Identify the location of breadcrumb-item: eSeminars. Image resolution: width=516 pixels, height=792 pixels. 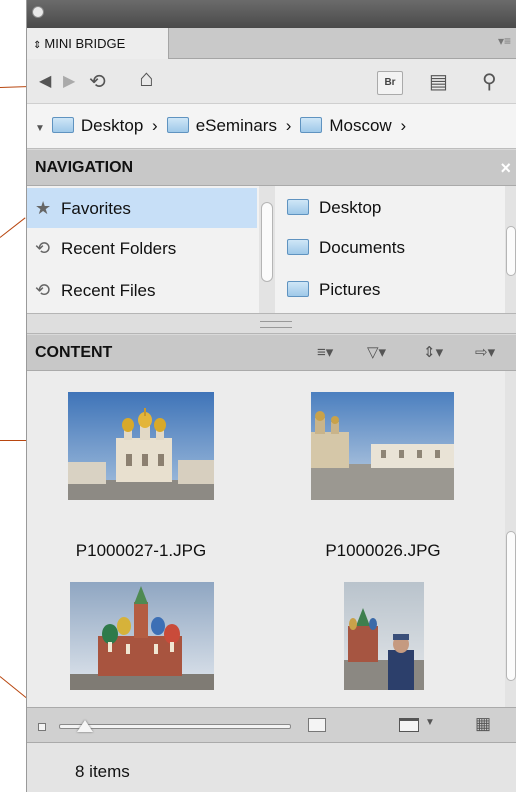
(236, 125).